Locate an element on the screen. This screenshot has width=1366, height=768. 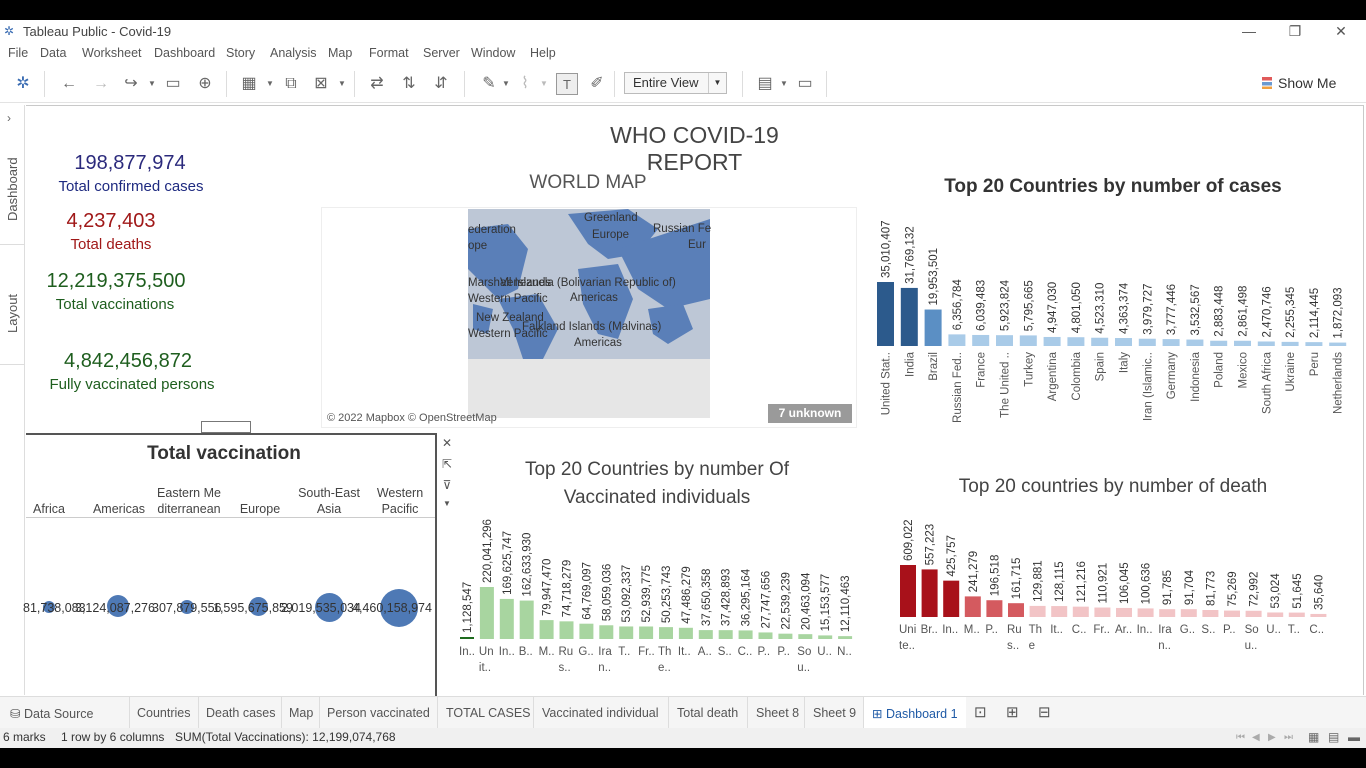
tab-sheet-9: Sheet 9 is located at coordinates (834, 713).